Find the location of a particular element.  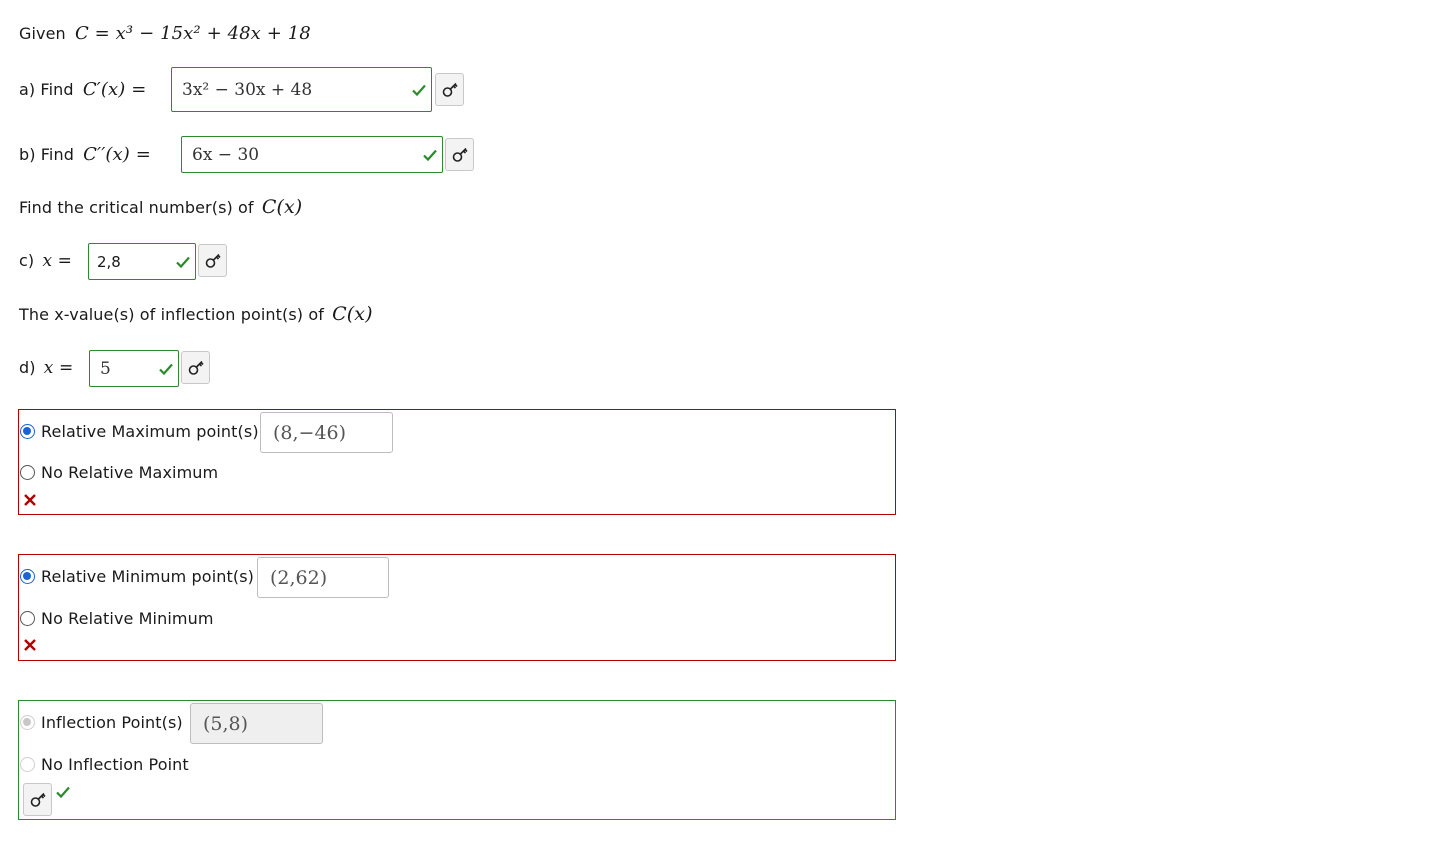

inflection-none-option: No Inflection Point is located at coordinates (104, 764).